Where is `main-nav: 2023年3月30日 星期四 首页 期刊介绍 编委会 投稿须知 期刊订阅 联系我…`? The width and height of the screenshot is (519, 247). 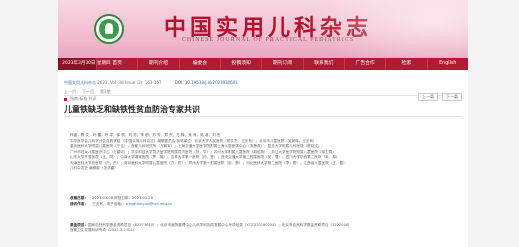
main-nav: 2023年3月30日 星期四 首页 期刊介绍 编委会 投稿须知 期刊订阅 联系我… is located at coordinates (263, 64).